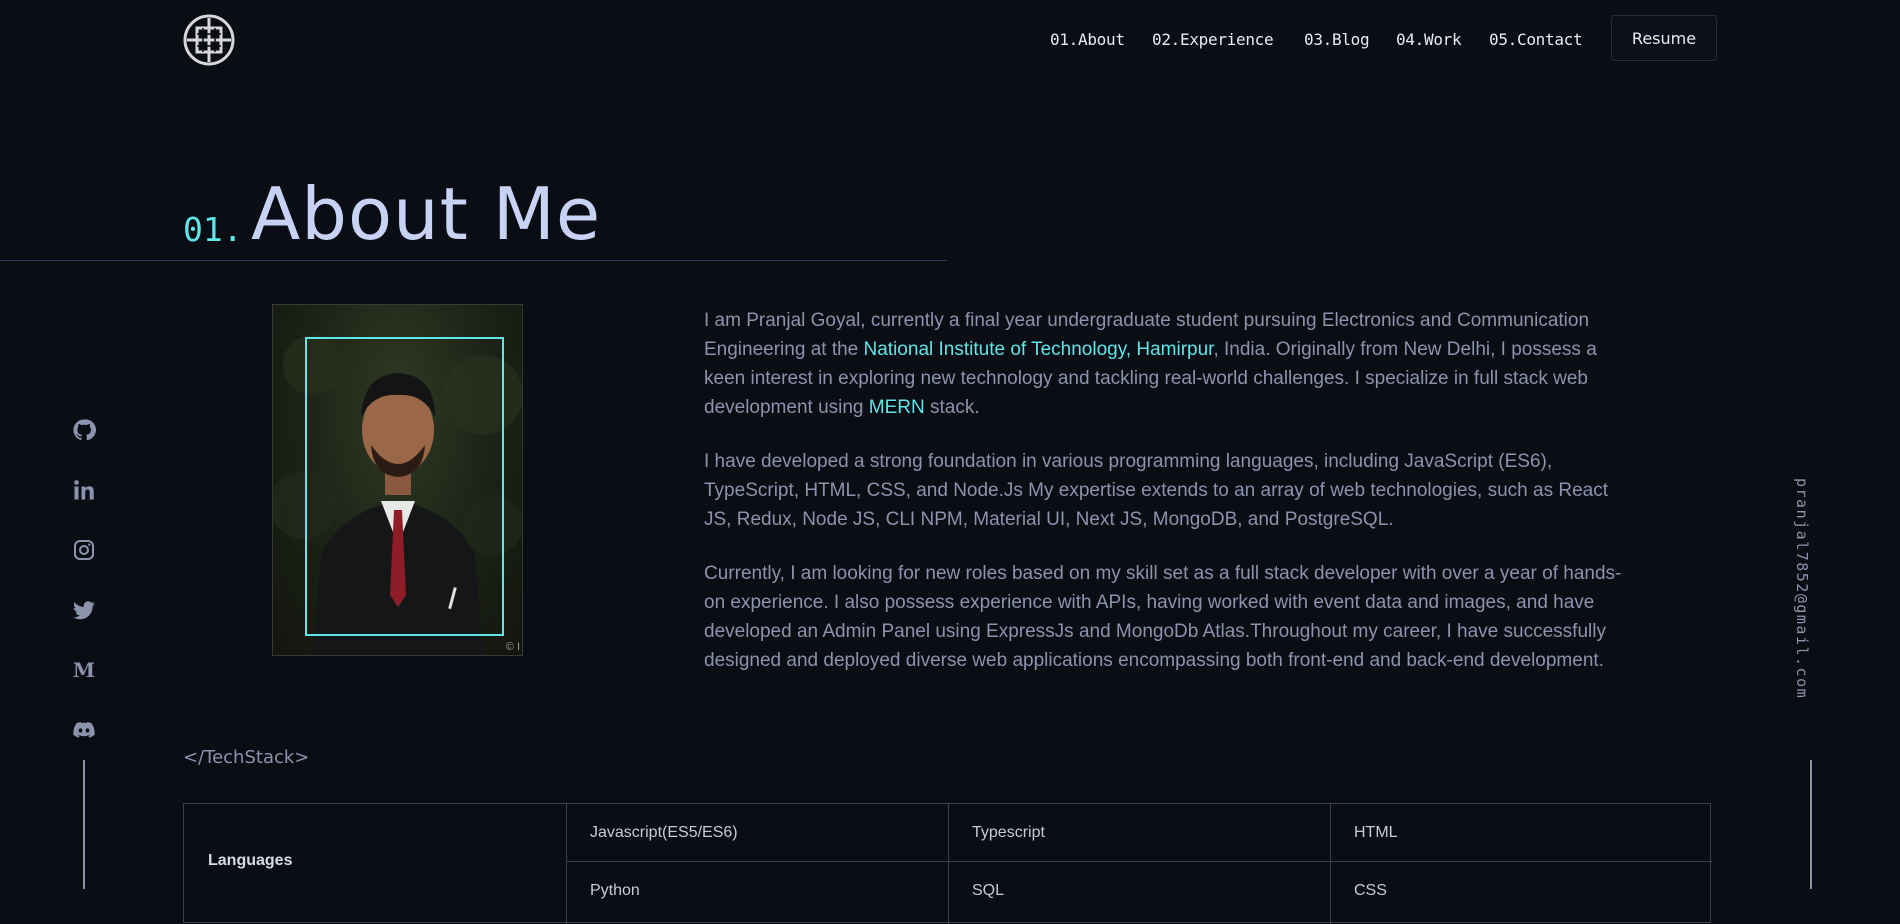  I want to click on nav-contact: 05.Contact, so click(1536, 39).